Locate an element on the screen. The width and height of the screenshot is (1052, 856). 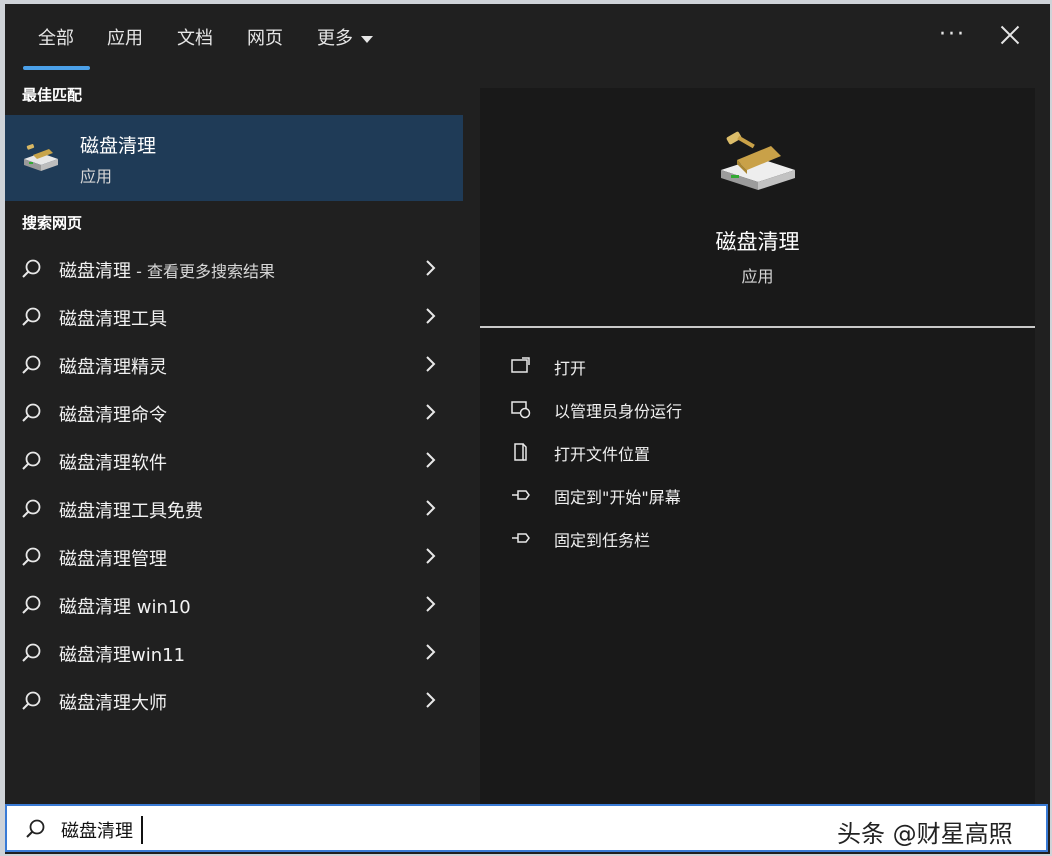
web-search-item-label: 磁盘清理win11 is located at coordinates (122, 654).